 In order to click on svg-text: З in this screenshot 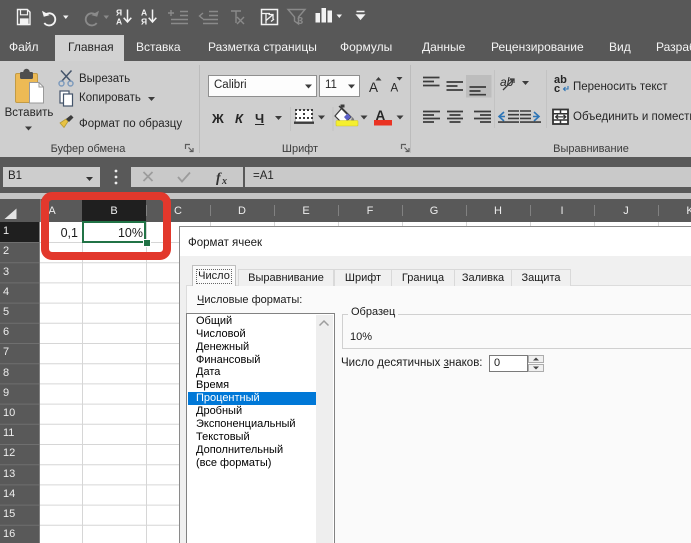, I will do `click(300, 21)`.